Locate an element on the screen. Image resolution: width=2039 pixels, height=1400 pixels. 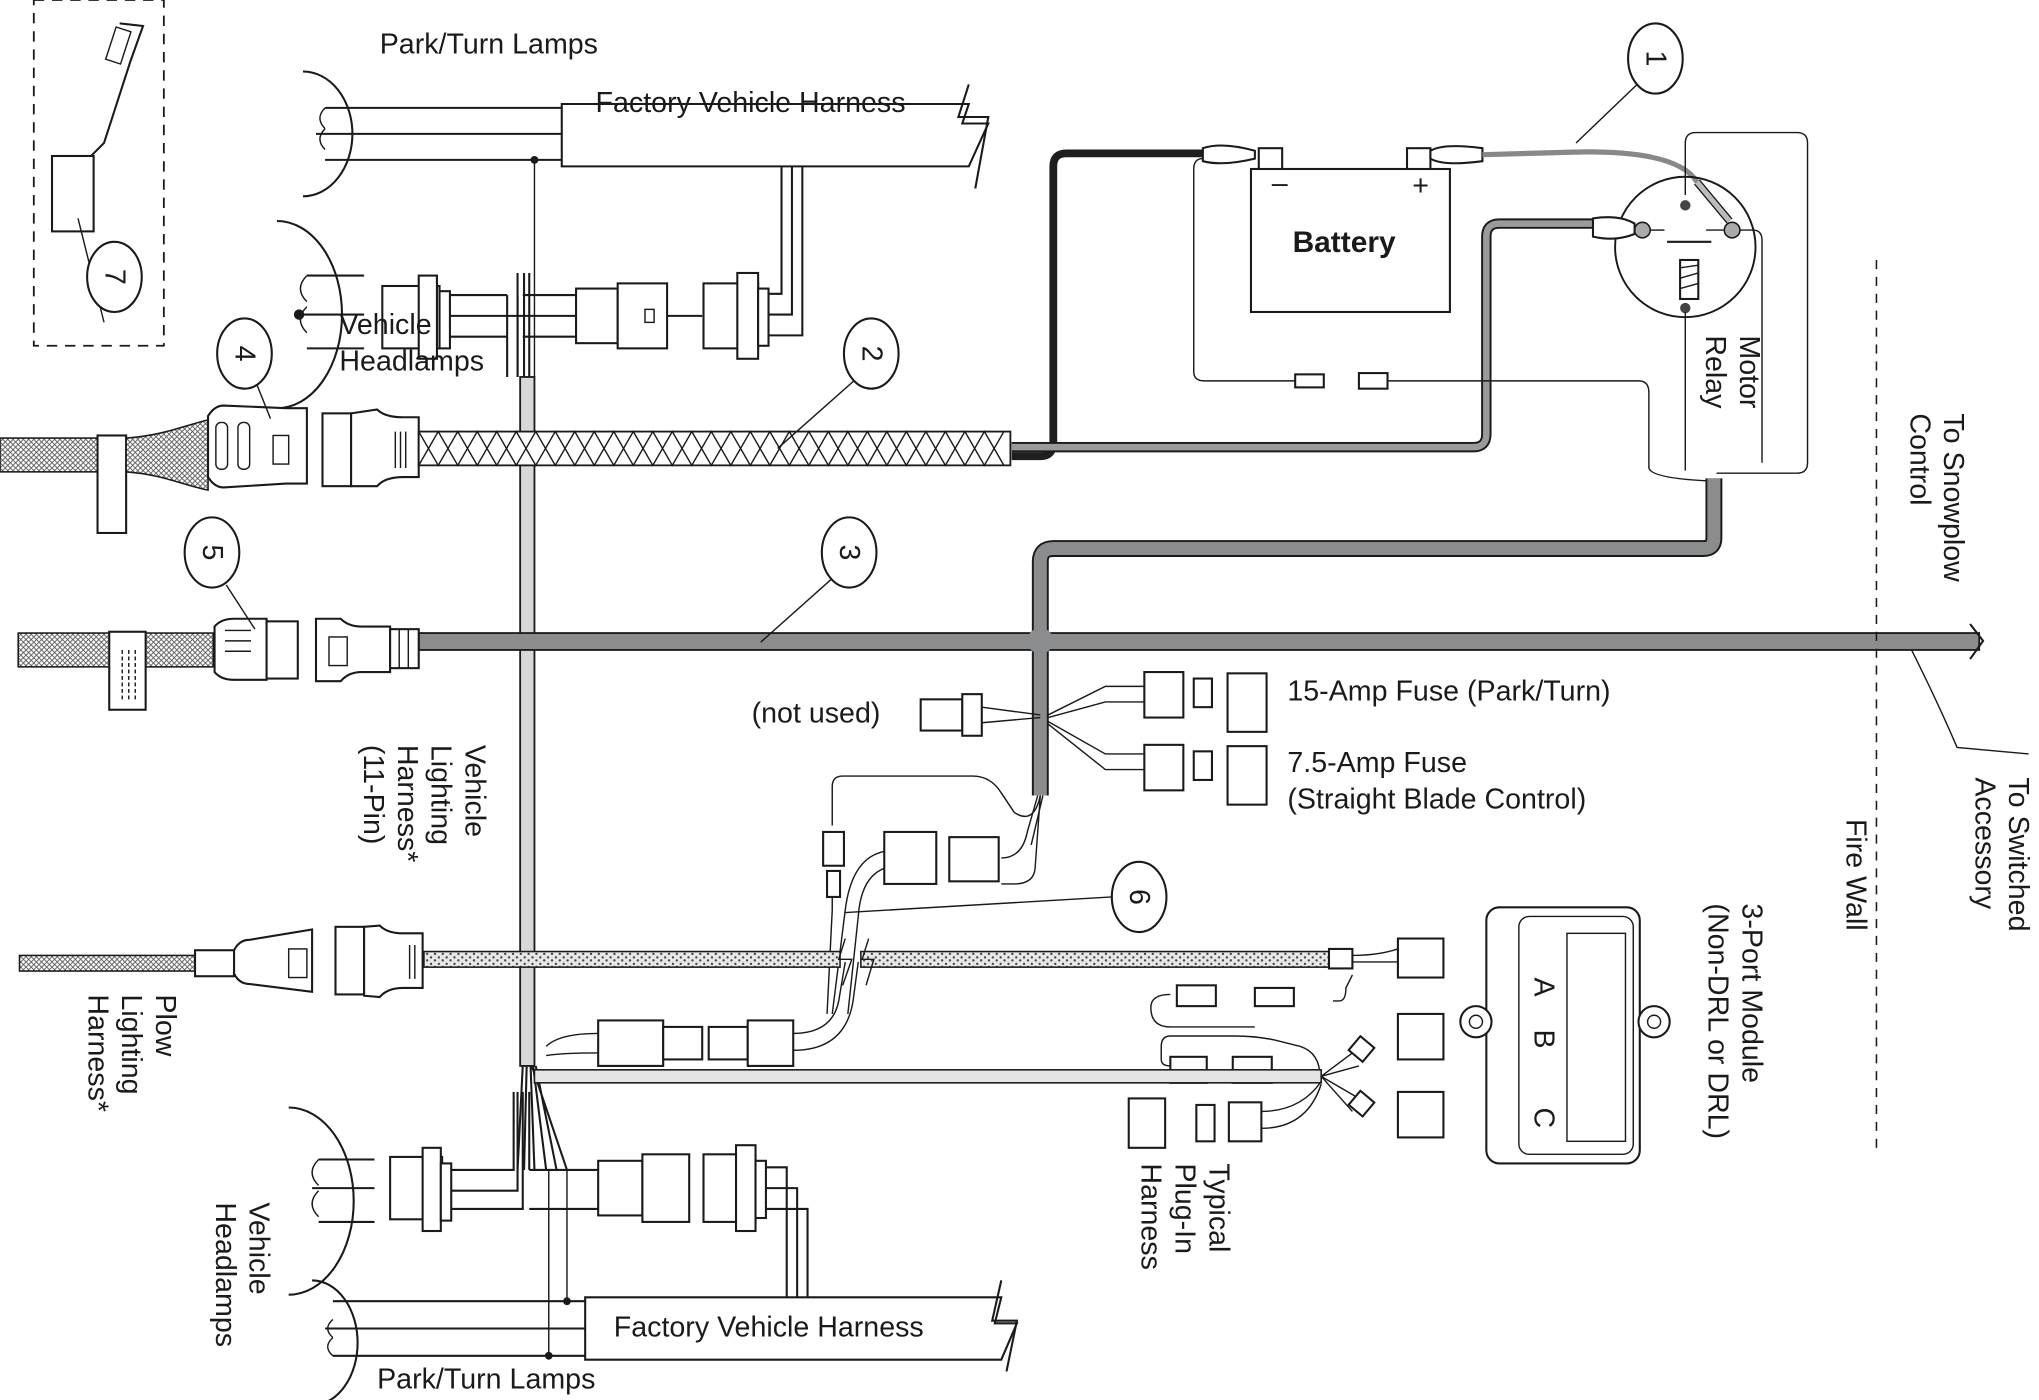
callout-number: 1 is located at coordinates (1655, 59).